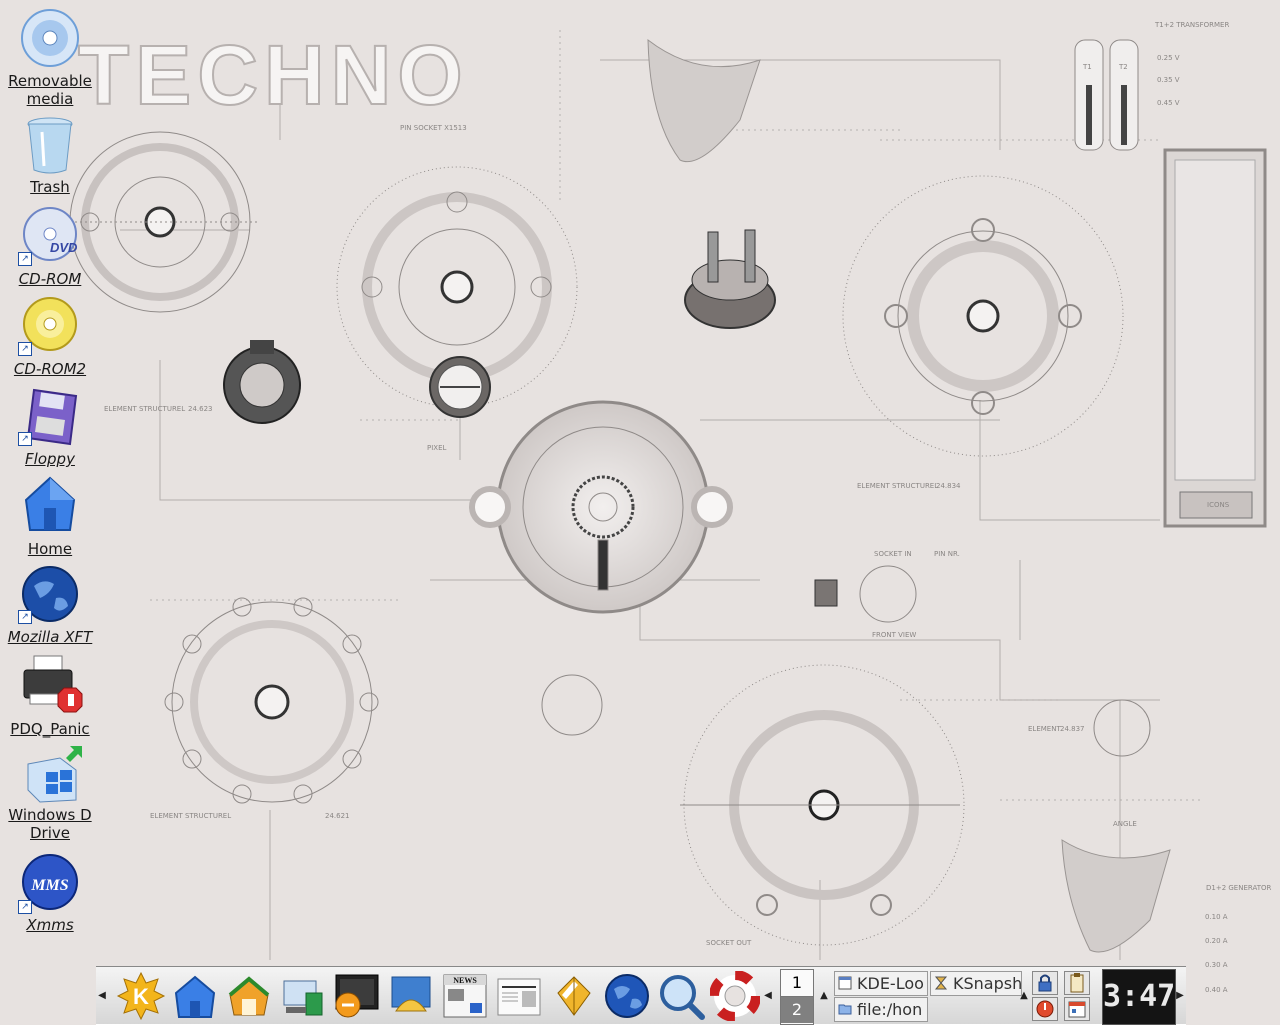  What do you see at coordinates (50, 279) in the screenshot?
I see `desktop-icon-label: CD-ROM` at bounding box center [50, 279].